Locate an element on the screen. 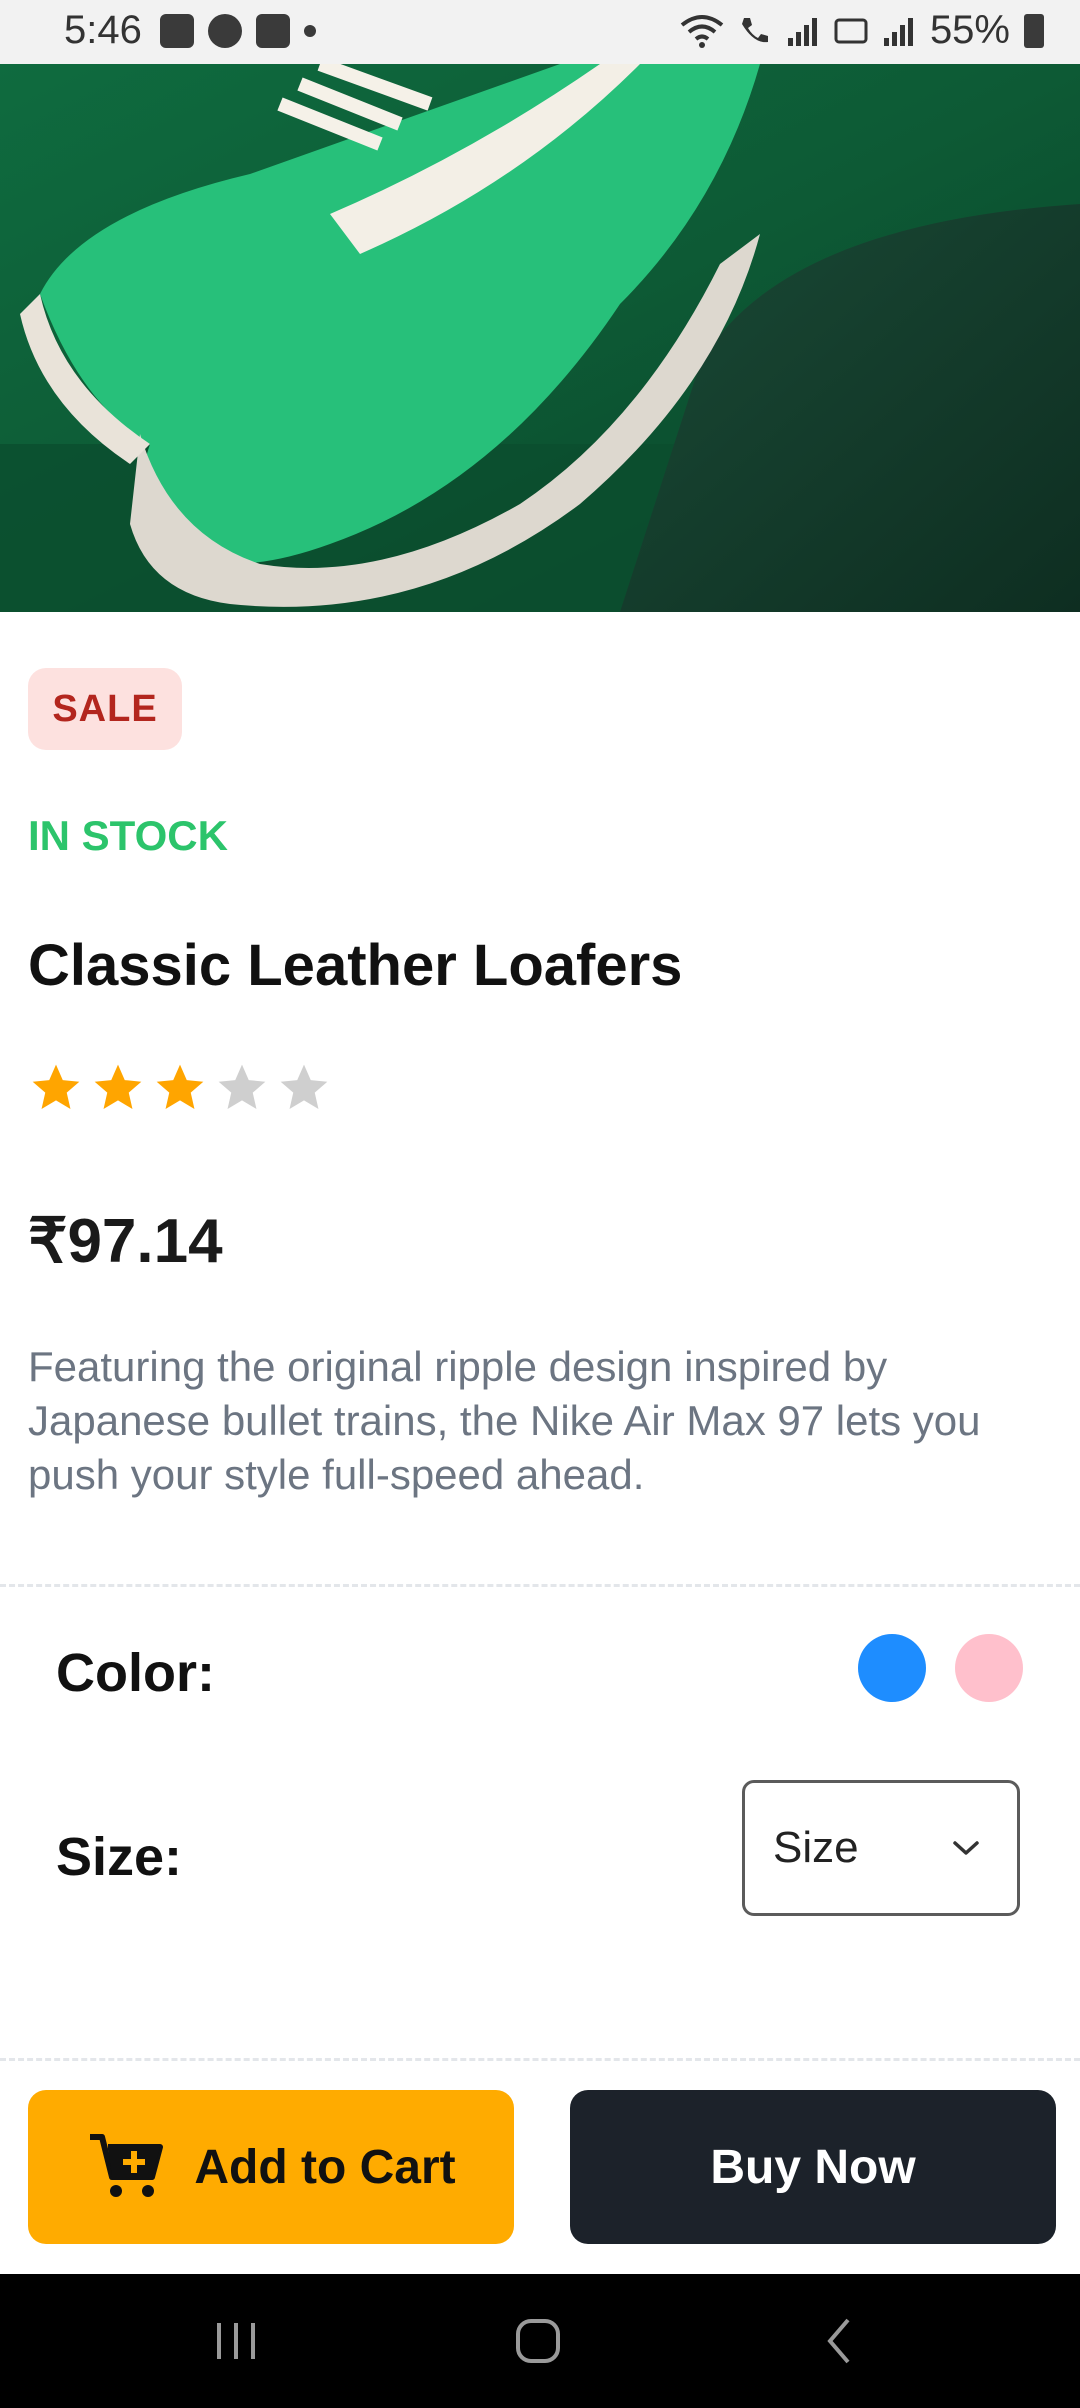  product-price: ₹97.14 is located at coordinates (125, 1241).